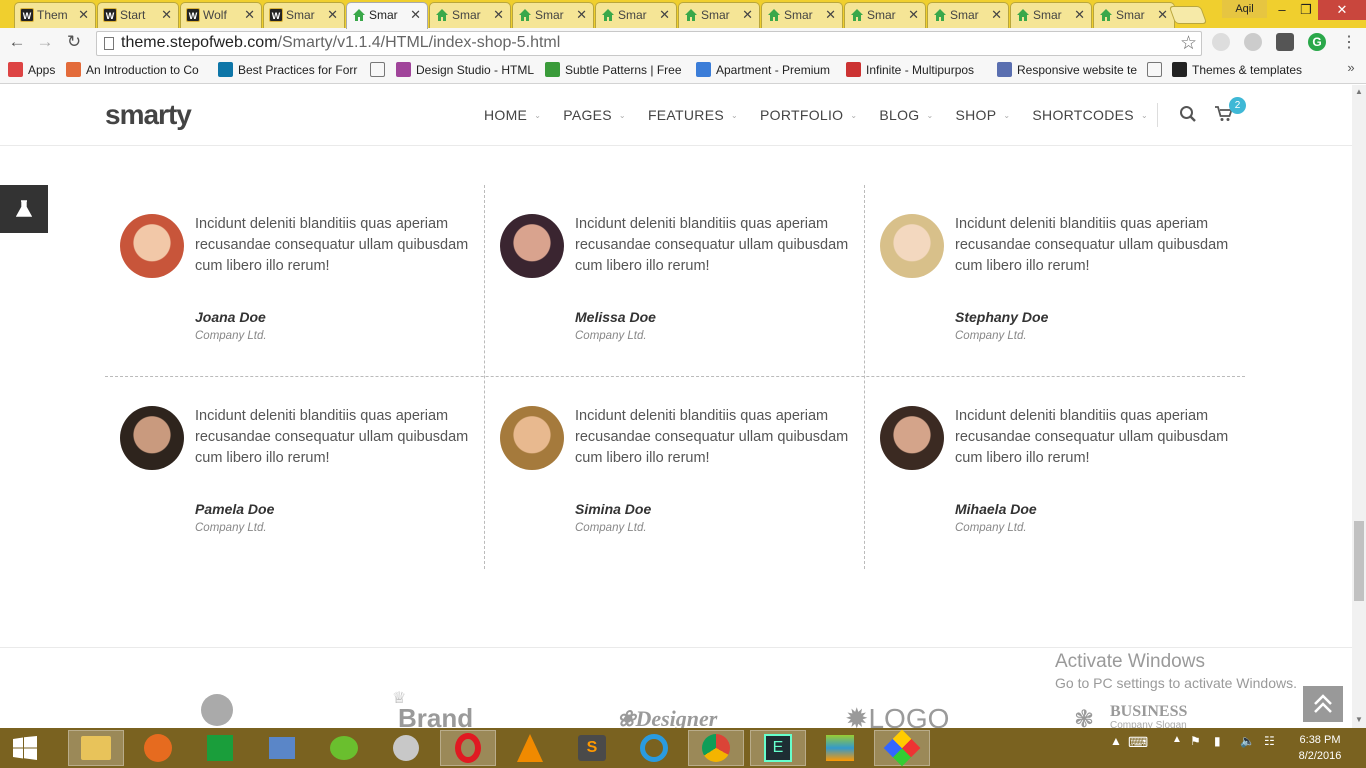  I want to click on system-clock: 6:38 PM 8/2/2016, so click(1320, 748).